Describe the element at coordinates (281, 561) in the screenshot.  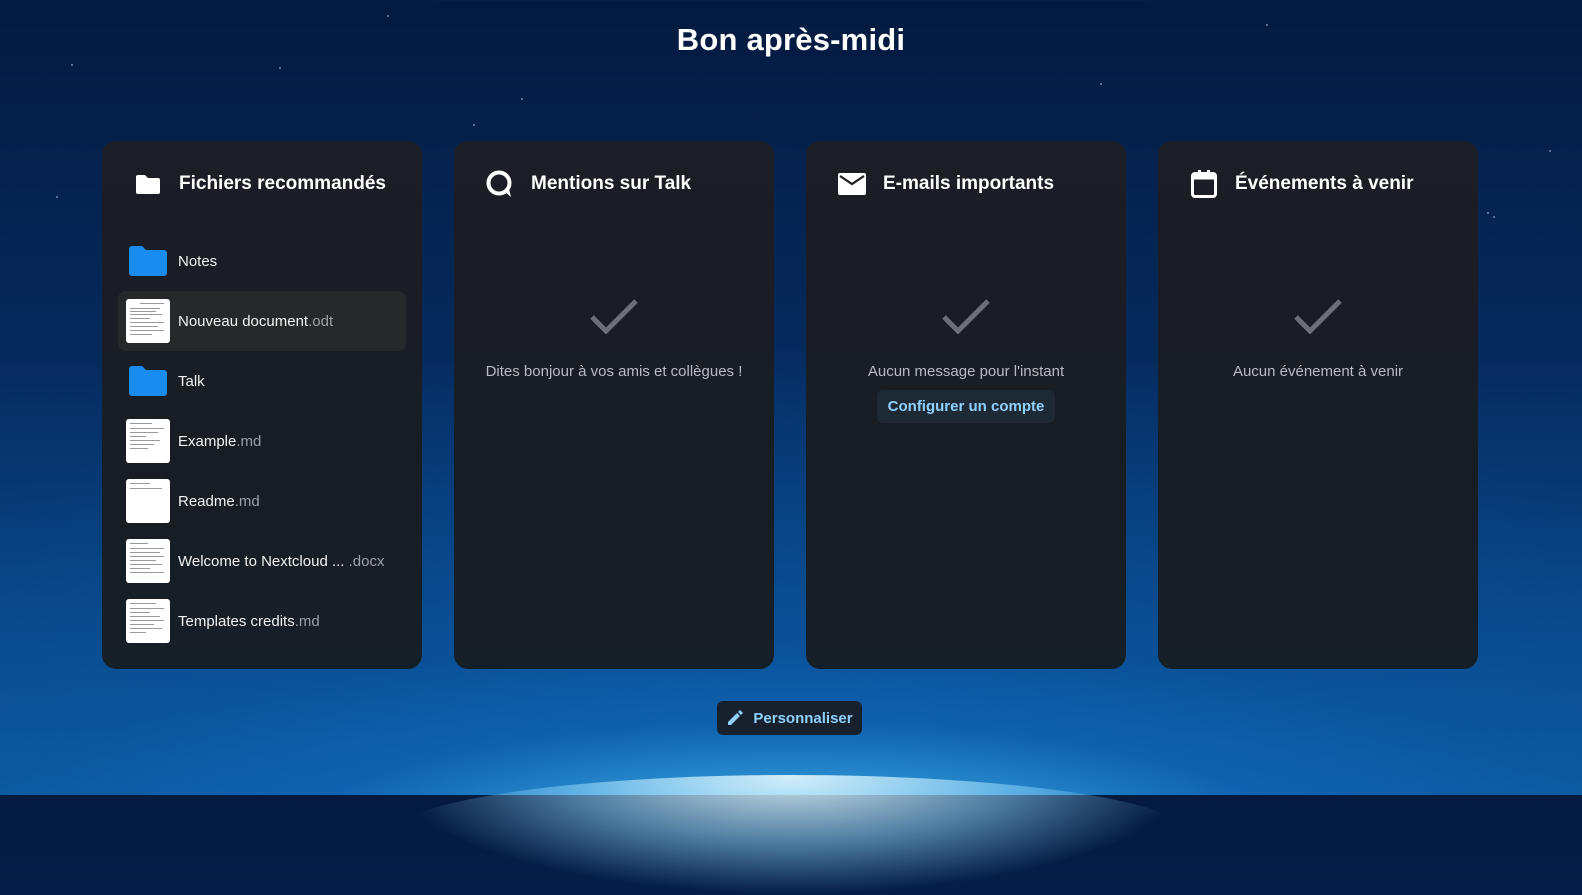
I see `file-name: Welcome to Nextcloud ... .docx` at that location.